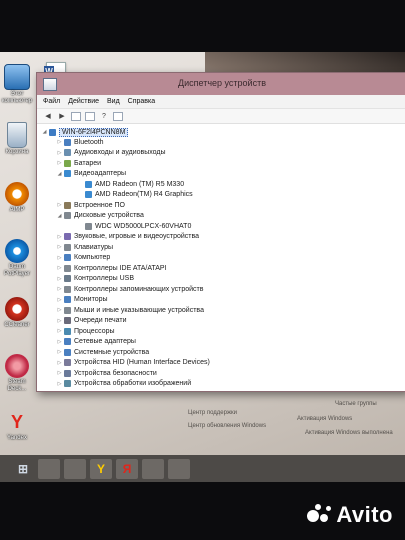 Image resolution: width=405 pixels, height=540 pixels. What do you see at coordinates (100, 320) in the screenshot?
I see `tree-node-label: Очереди печати` at bounding box center [100, 320].